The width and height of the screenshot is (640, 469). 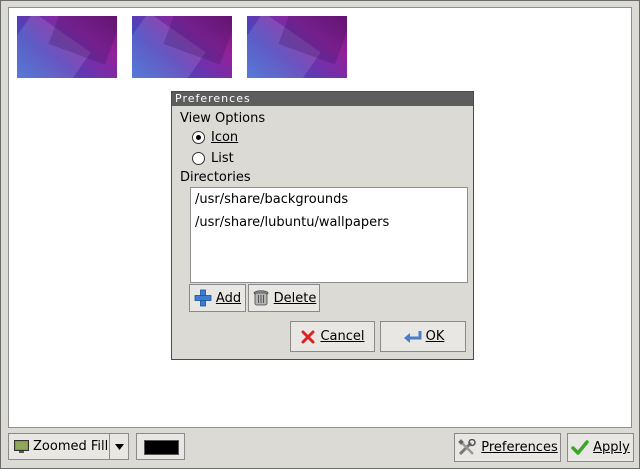 I want to click on radio-icon-label: Icon, so click(x=225, y=137).